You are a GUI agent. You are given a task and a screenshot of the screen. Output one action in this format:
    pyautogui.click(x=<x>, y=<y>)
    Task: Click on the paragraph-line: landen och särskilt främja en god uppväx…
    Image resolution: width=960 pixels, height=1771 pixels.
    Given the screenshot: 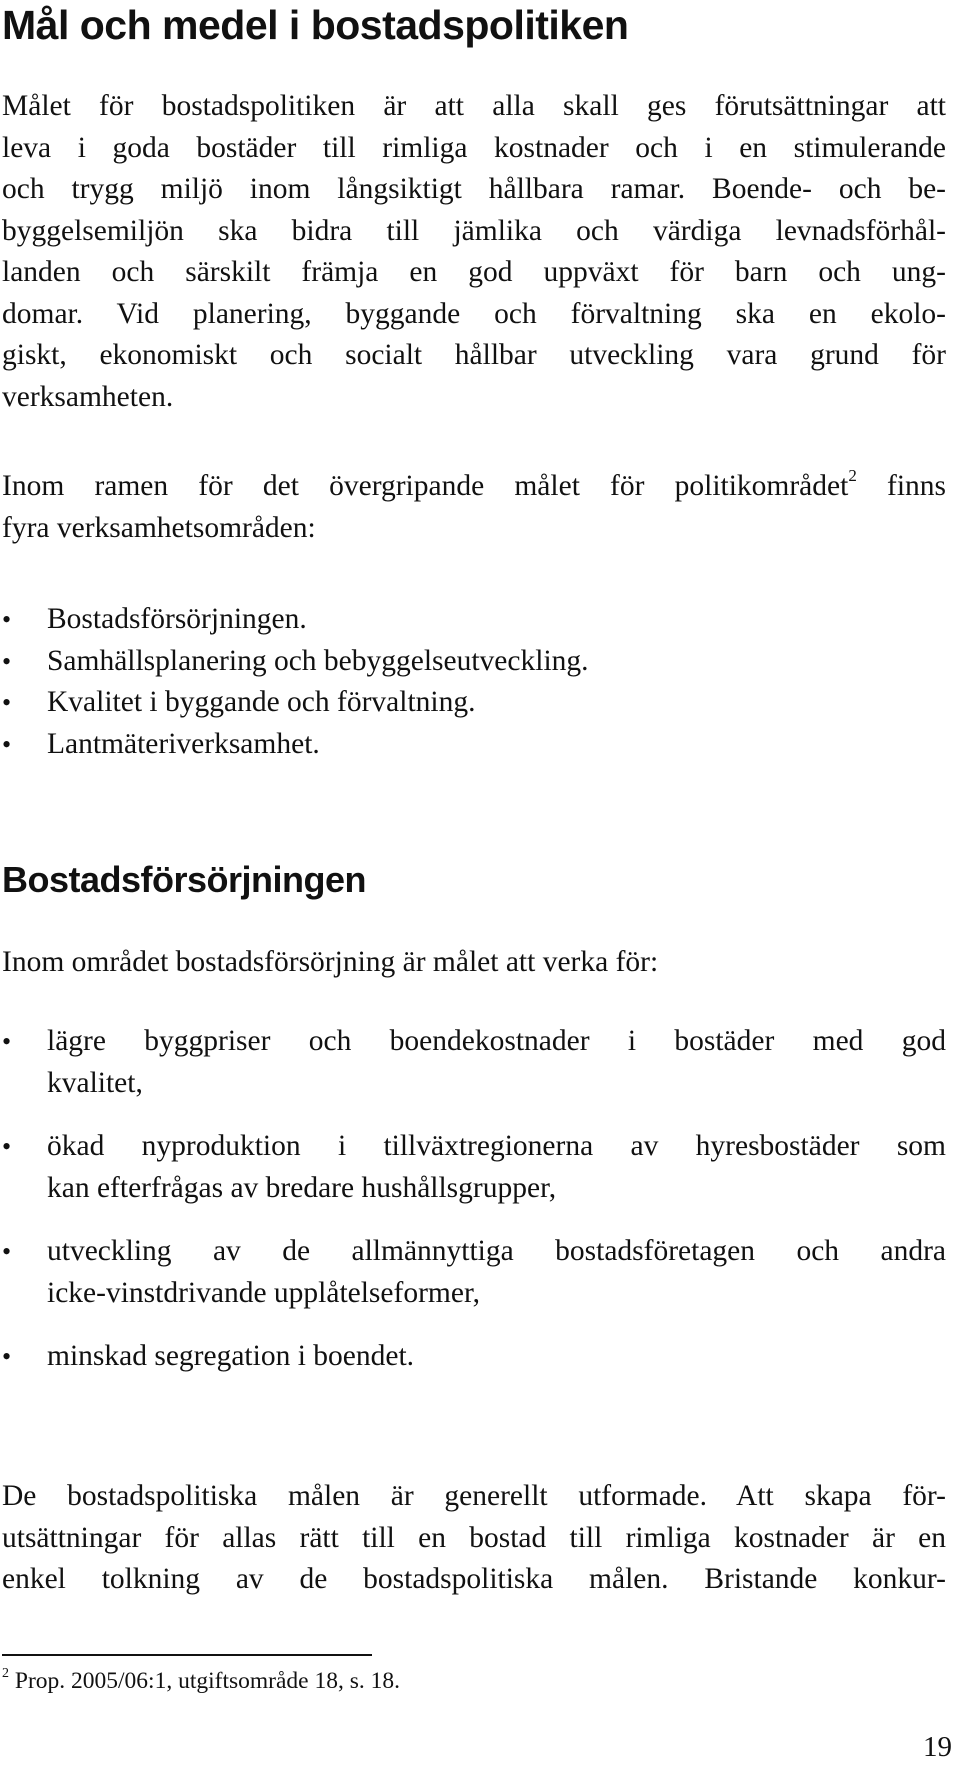 What is the action you would take?
    pyautogui.click(x=474, y=272)
    